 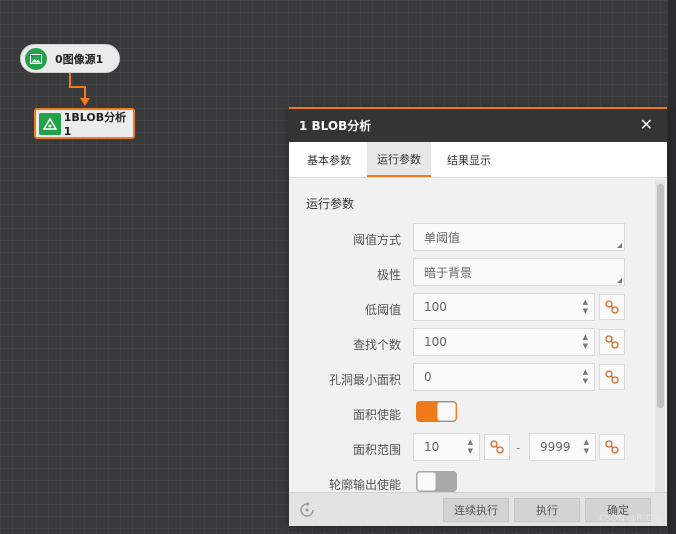 What do you see at coordinates (376, 345) in the screenshot?
I see `find-count-label: 查找个数` at bounding box center [376, 345].